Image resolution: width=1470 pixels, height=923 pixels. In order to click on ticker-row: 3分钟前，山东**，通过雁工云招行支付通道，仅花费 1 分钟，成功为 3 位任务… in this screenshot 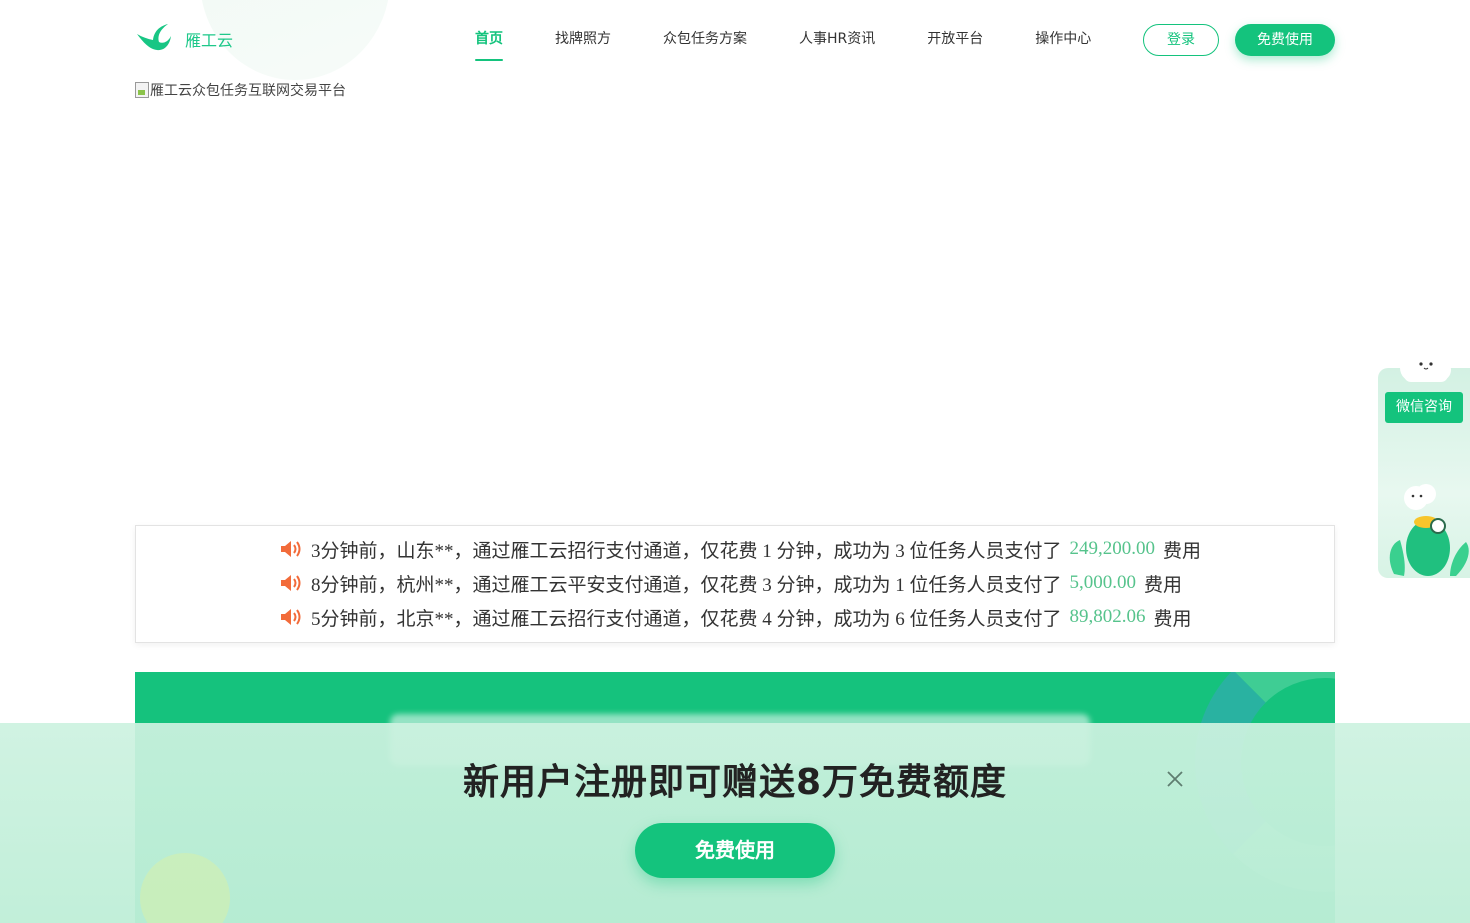, I will do `click(735, 549)`.